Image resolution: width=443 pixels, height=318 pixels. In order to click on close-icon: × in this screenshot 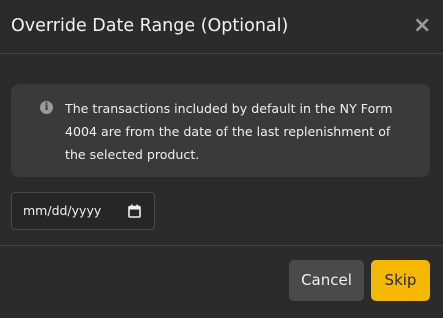, I will do `click(422, 26)`.